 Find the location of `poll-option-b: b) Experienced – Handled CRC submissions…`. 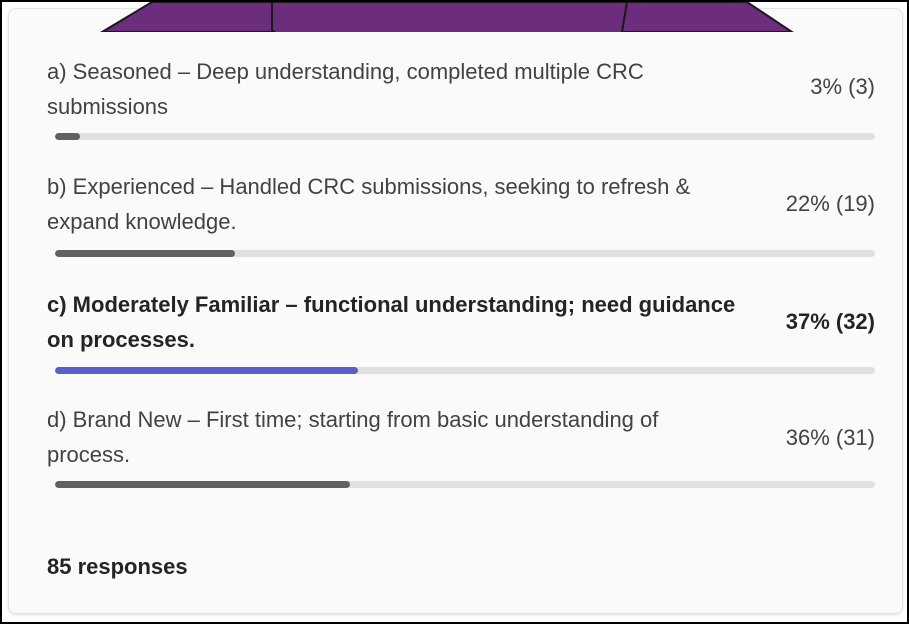

poll-option-b: b) Experienced – Handled CRC submissions… is located at coordinates (461, 214).